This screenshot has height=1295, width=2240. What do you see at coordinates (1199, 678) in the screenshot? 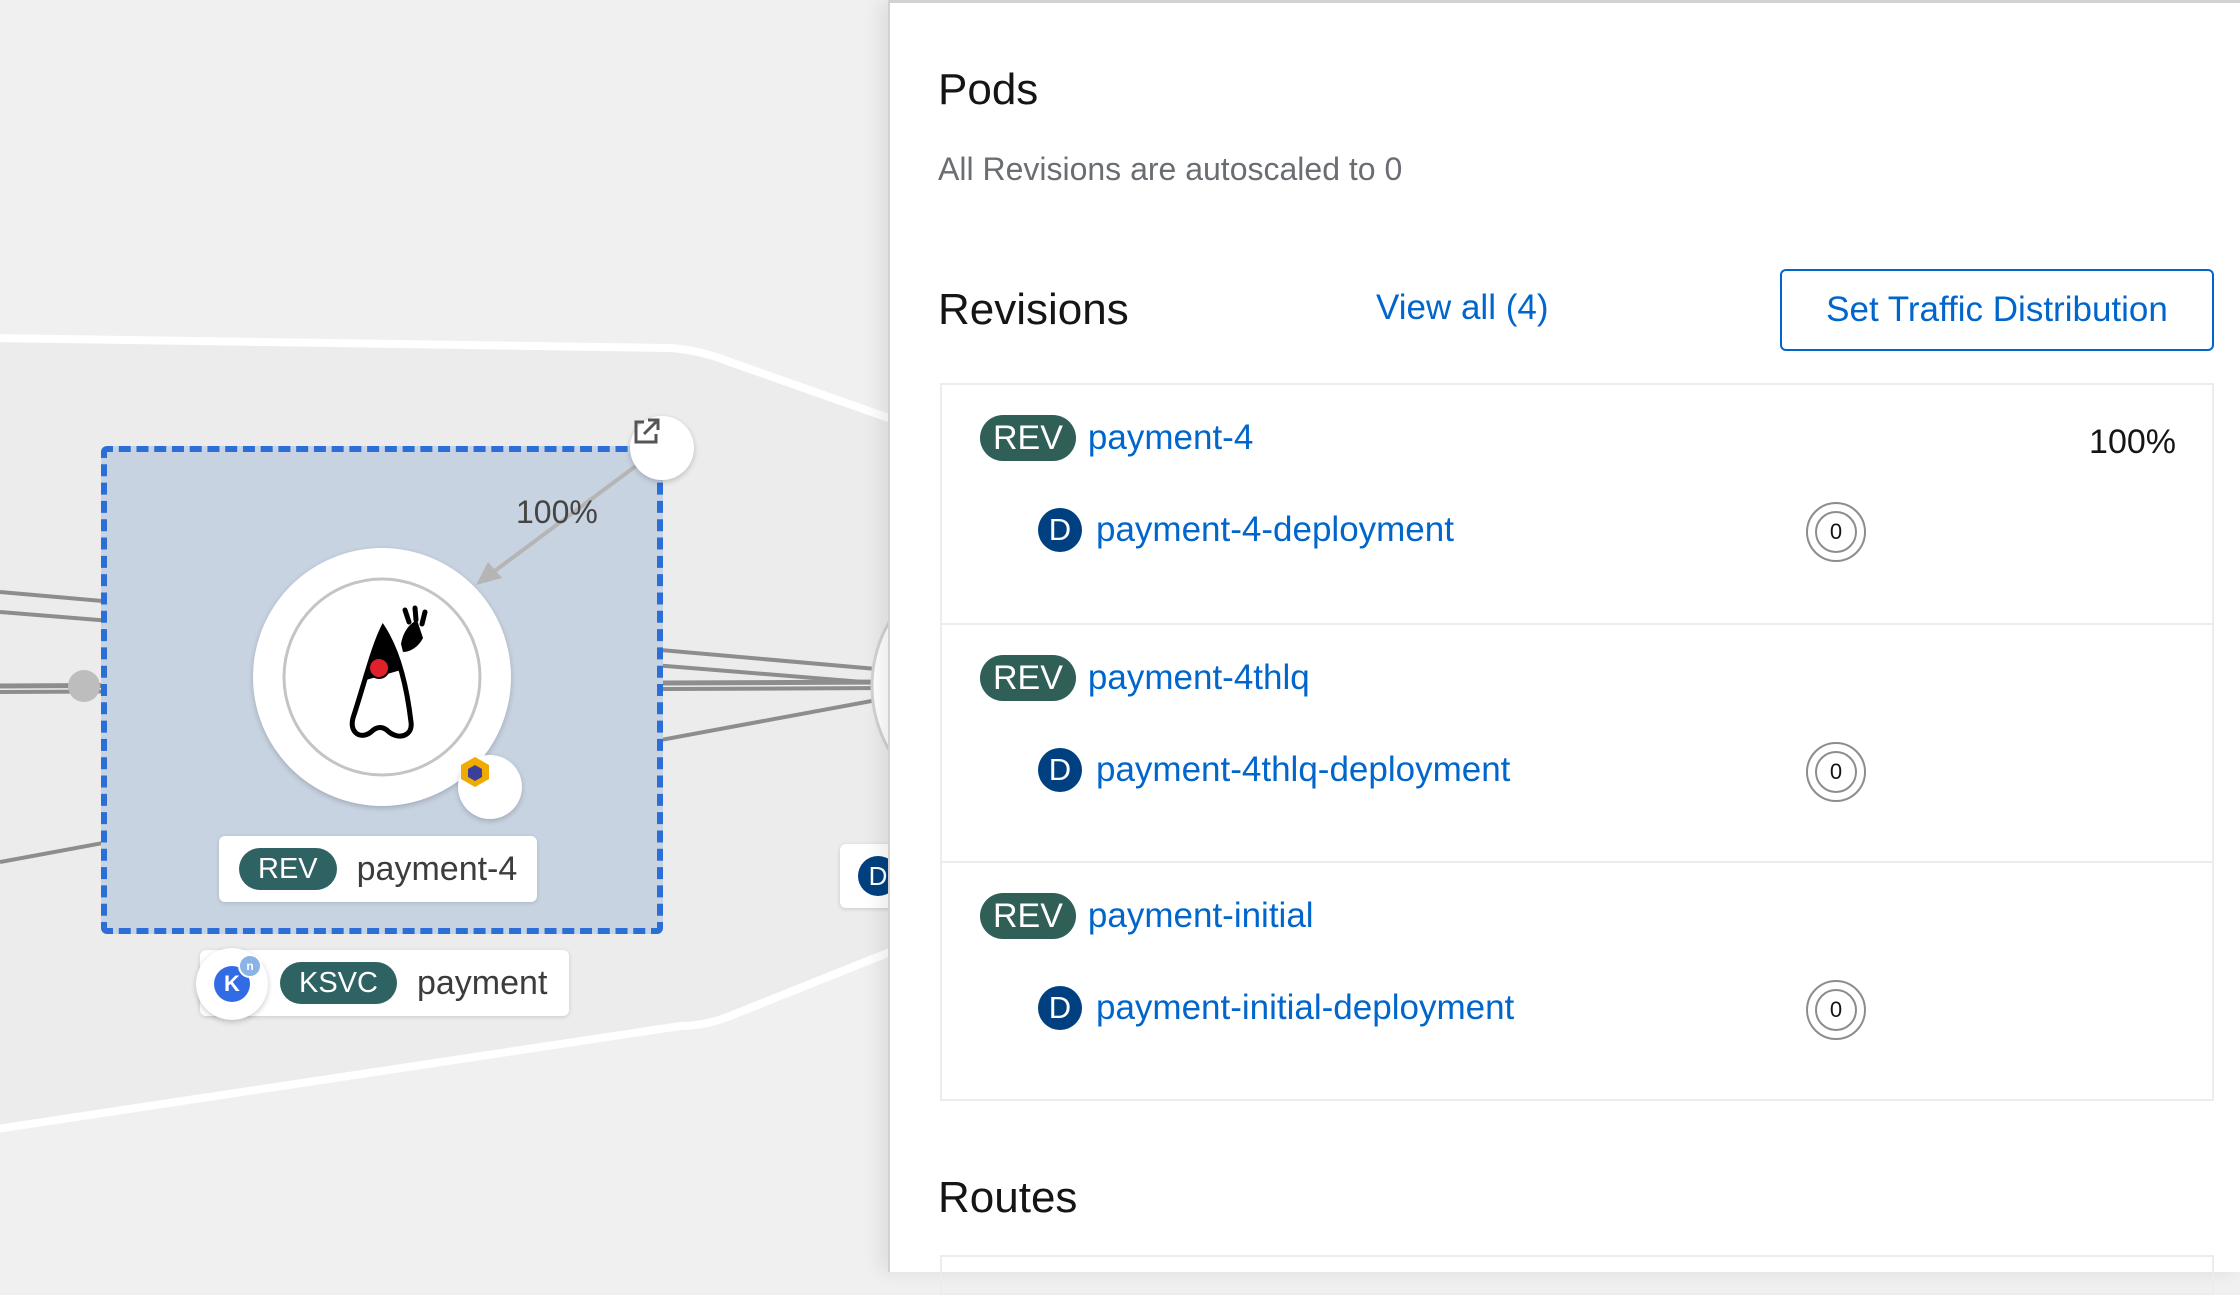
I see `revision-link: payment-4thlq` at bounding box center [1199, 678].